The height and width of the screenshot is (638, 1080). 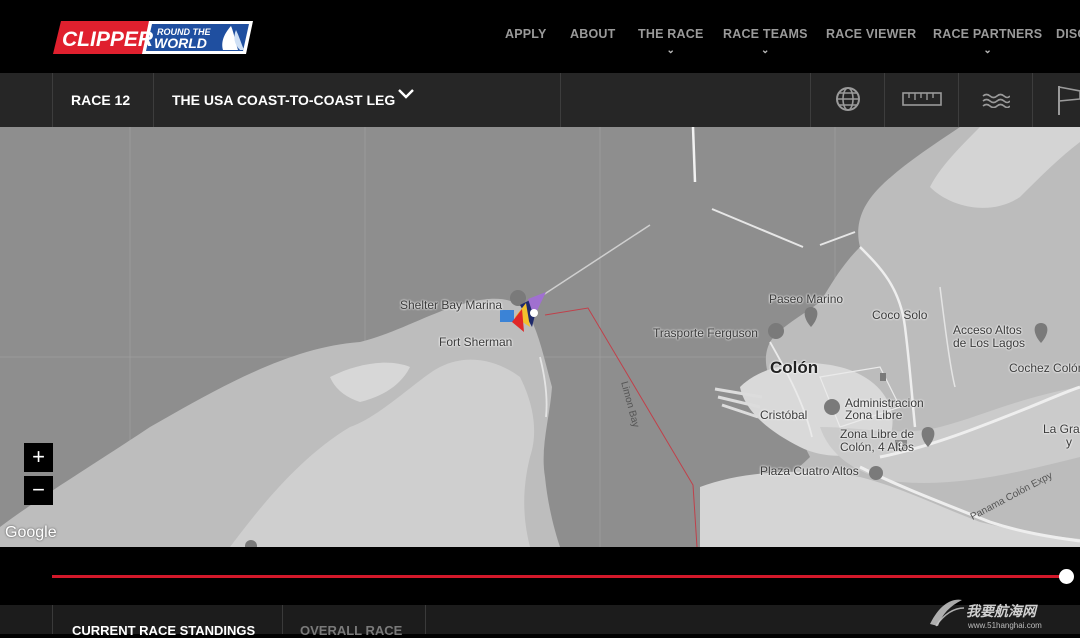 What do you see at coordinates (164, 630) in the screenshot?
I see `tab-label: CURRENT RACE STANDINGS` at bounding box center [164, 630].